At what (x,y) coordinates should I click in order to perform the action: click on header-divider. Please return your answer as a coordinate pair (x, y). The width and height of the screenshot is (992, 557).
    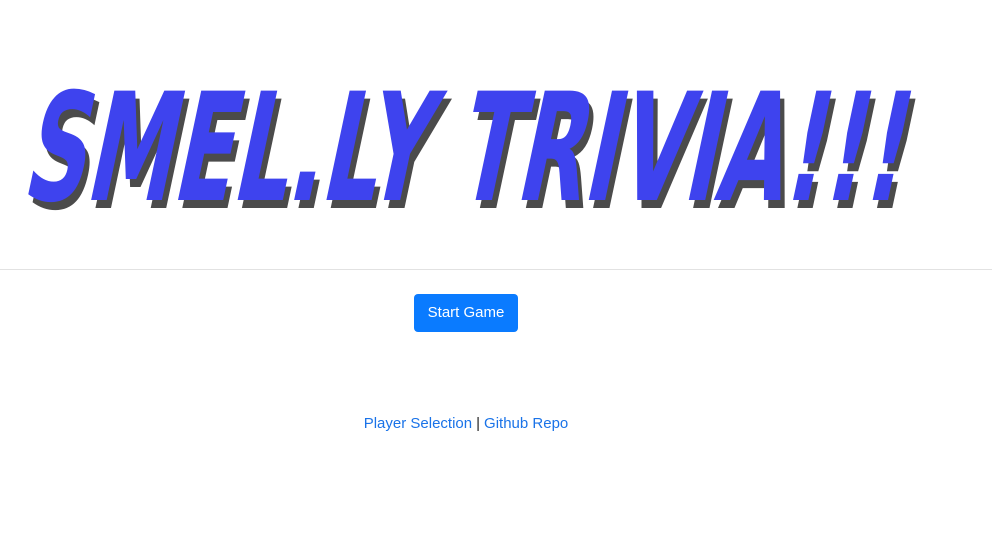
    Looking at the image, I should click on (496, 269).